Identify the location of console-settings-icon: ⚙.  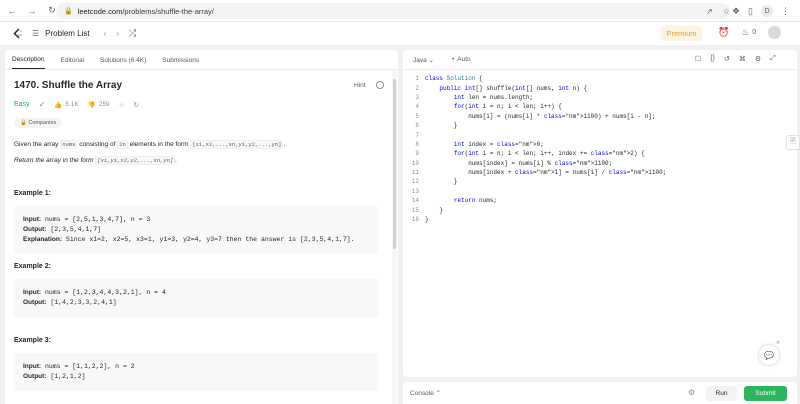
(691, 392).